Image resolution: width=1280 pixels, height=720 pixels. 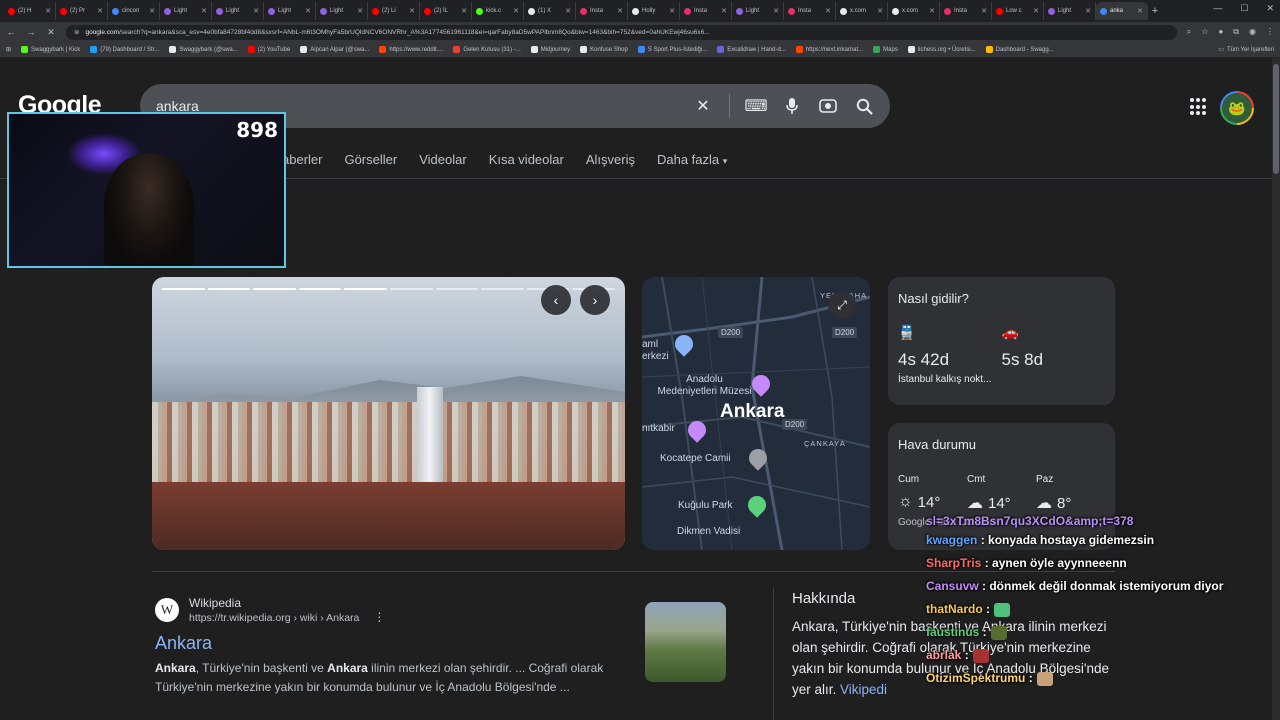 I want to click on tab-images: Görseller, so click(x=370, y=159).